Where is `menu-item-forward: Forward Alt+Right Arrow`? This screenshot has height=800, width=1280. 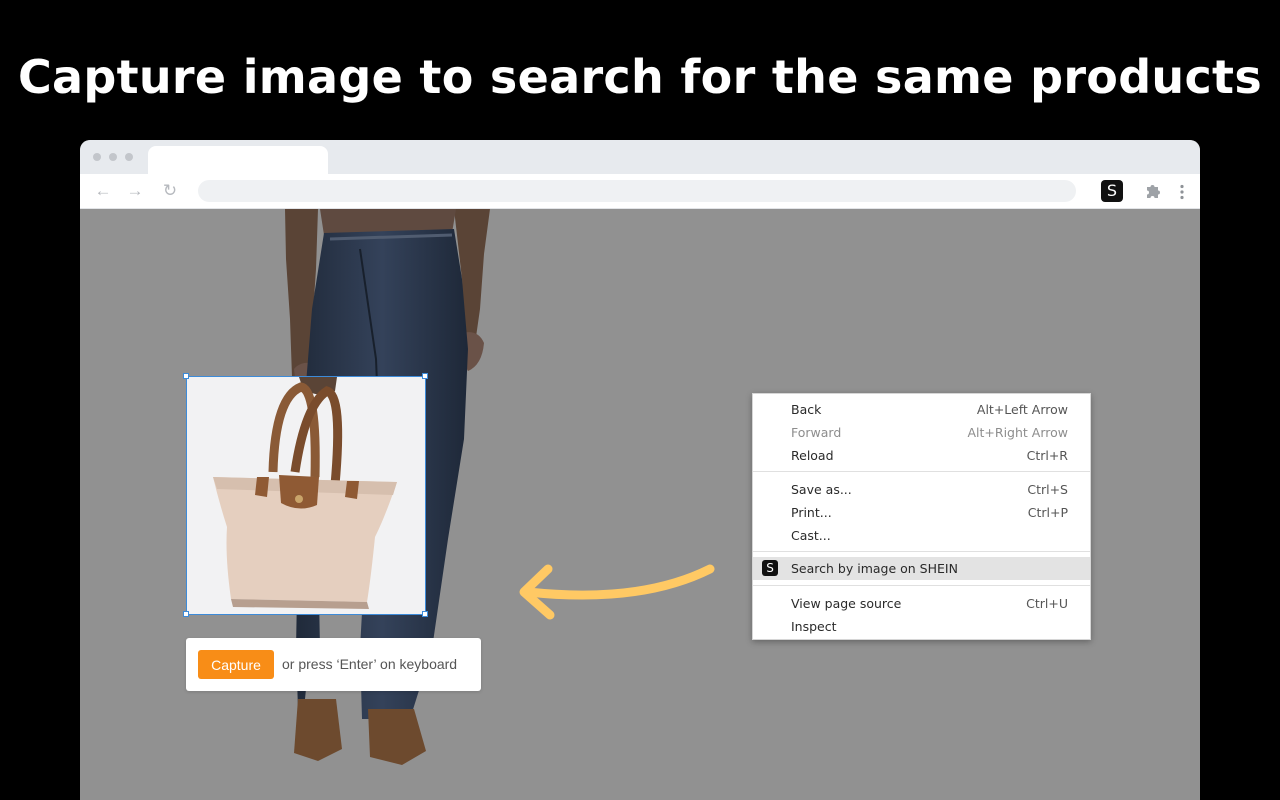 menu-item-forward: Forward Alt+Right Arrow is located at coordinates (921, 432).